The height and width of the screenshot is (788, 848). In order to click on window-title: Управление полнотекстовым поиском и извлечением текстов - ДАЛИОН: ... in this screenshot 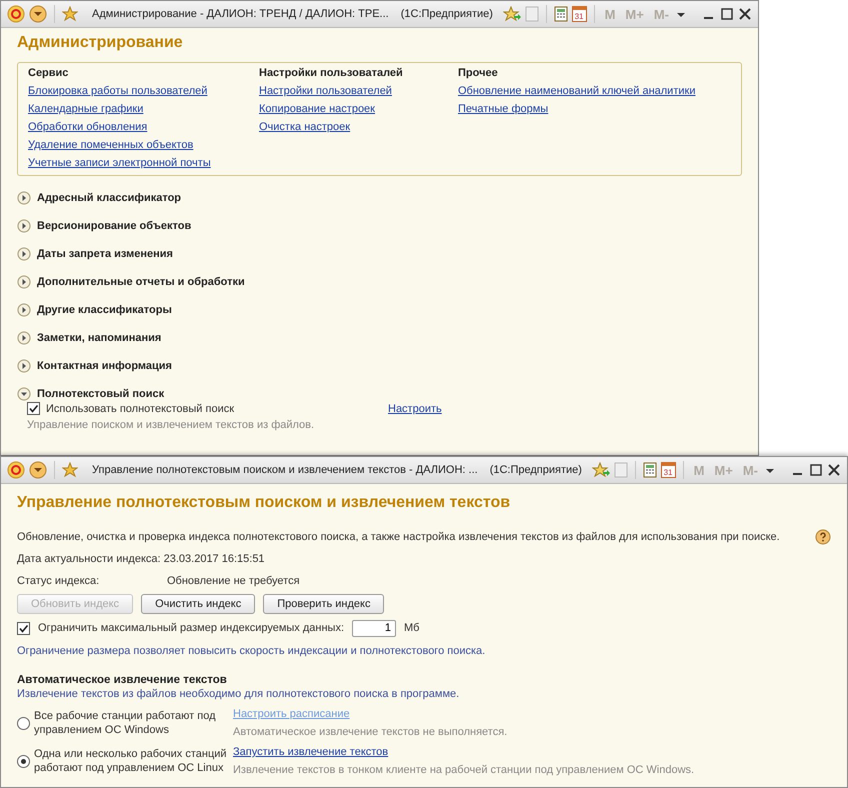, I will do `click(285, 470)`.